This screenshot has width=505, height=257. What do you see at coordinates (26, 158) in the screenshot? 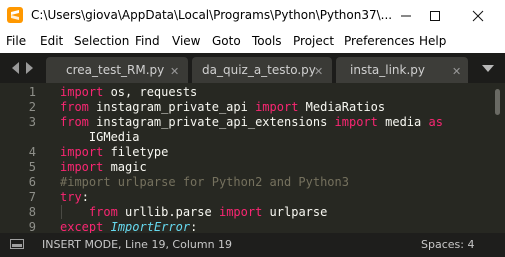
I see `line-number-gutter: 1 2 3 4 5 6 7 8 9` at bounding box center [26, 158].